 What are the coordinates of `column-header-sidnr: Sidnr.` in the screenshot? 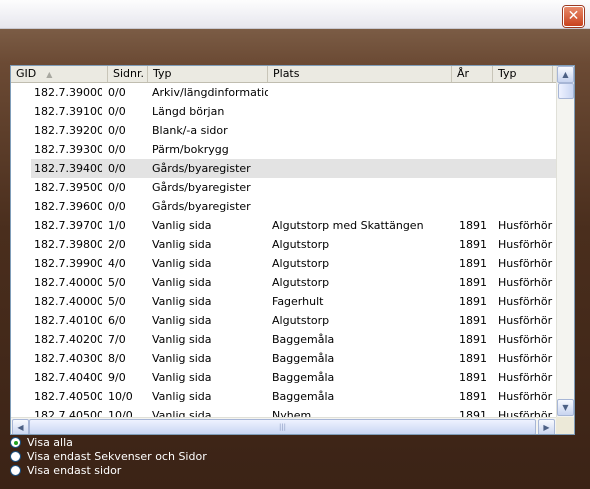 It's located at (128, 74).